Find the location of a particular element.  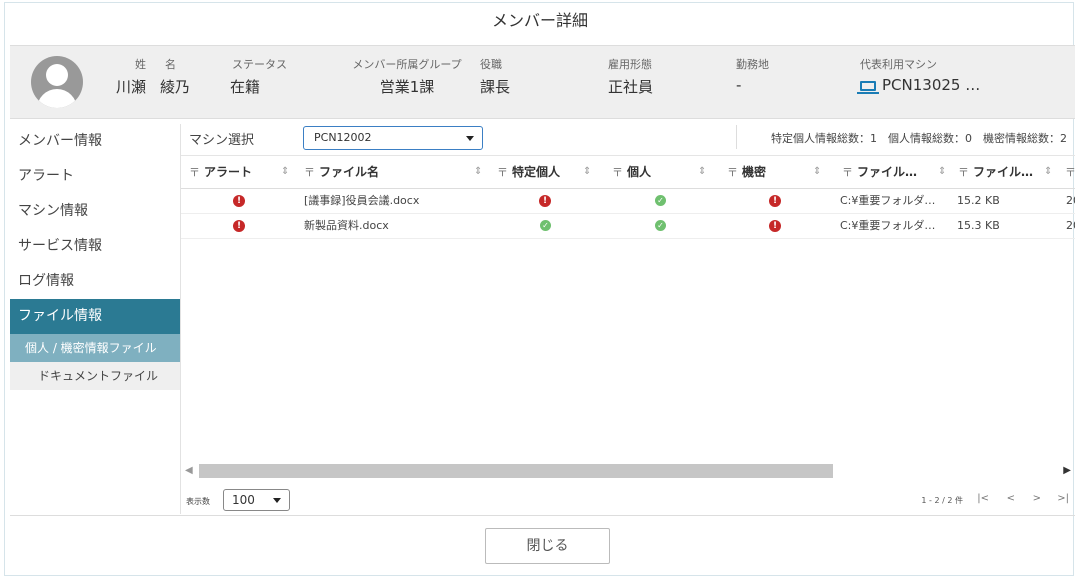

sidebar-item-log-info: ログ情報 is located at coordinates (95, 281).